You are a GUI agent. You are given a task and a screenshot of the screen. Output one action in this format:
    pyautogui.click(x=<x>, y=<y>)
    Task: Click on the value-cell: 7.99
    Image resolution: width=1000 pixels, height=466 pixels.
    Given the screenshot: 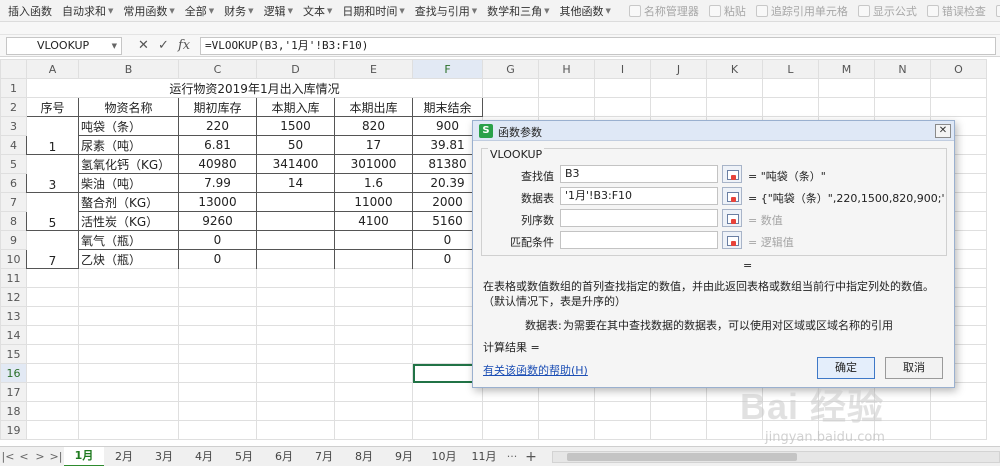 What is the action you would take?
    pyautogui.click(x=217, y=183)
    